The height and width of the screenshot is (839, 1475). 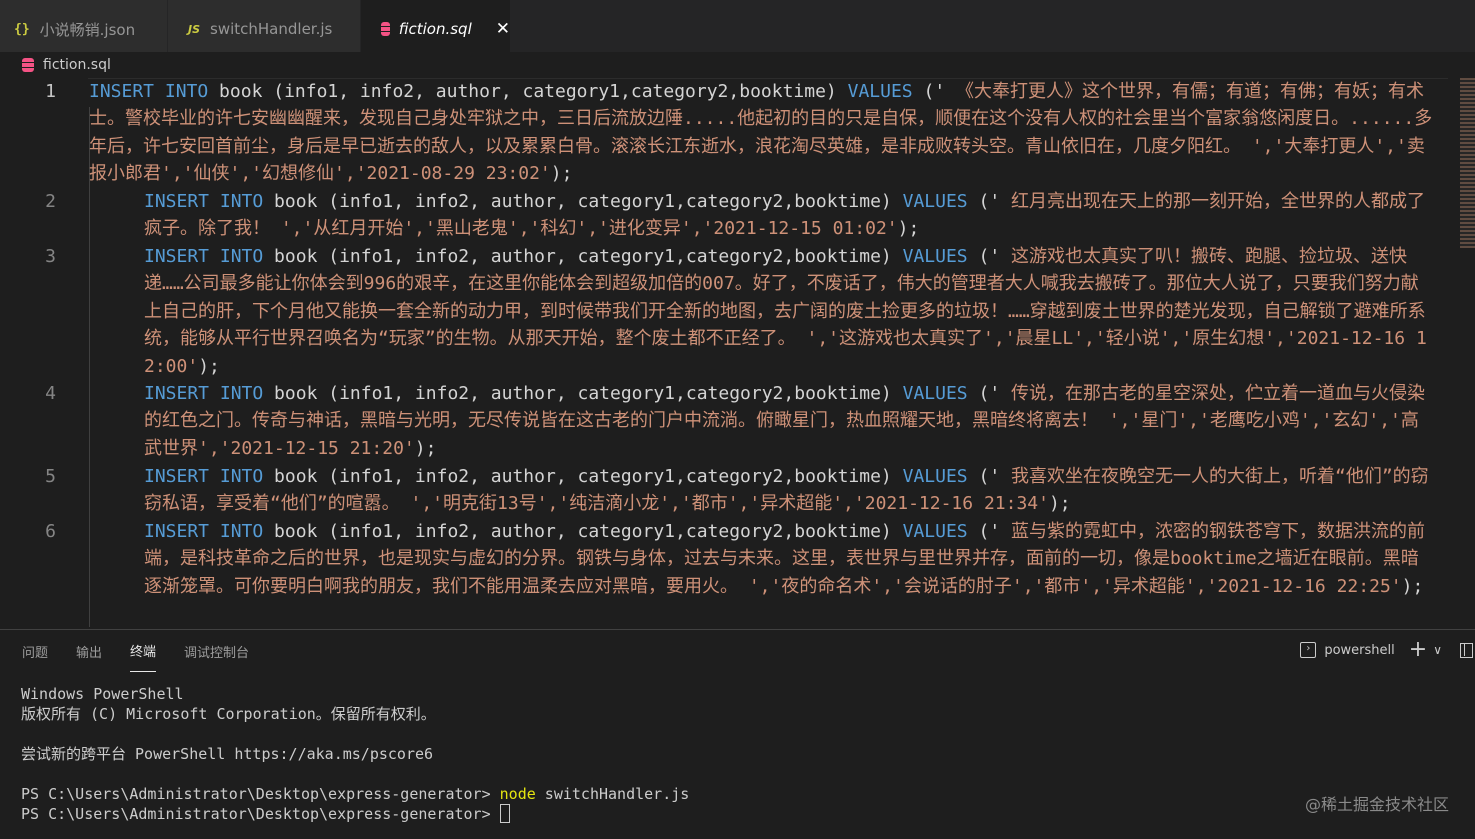 What do you see at coordinates (1308, 650) in the screenshot?
I see `terminal-icon: ›` at bounding box center [1308, 650].